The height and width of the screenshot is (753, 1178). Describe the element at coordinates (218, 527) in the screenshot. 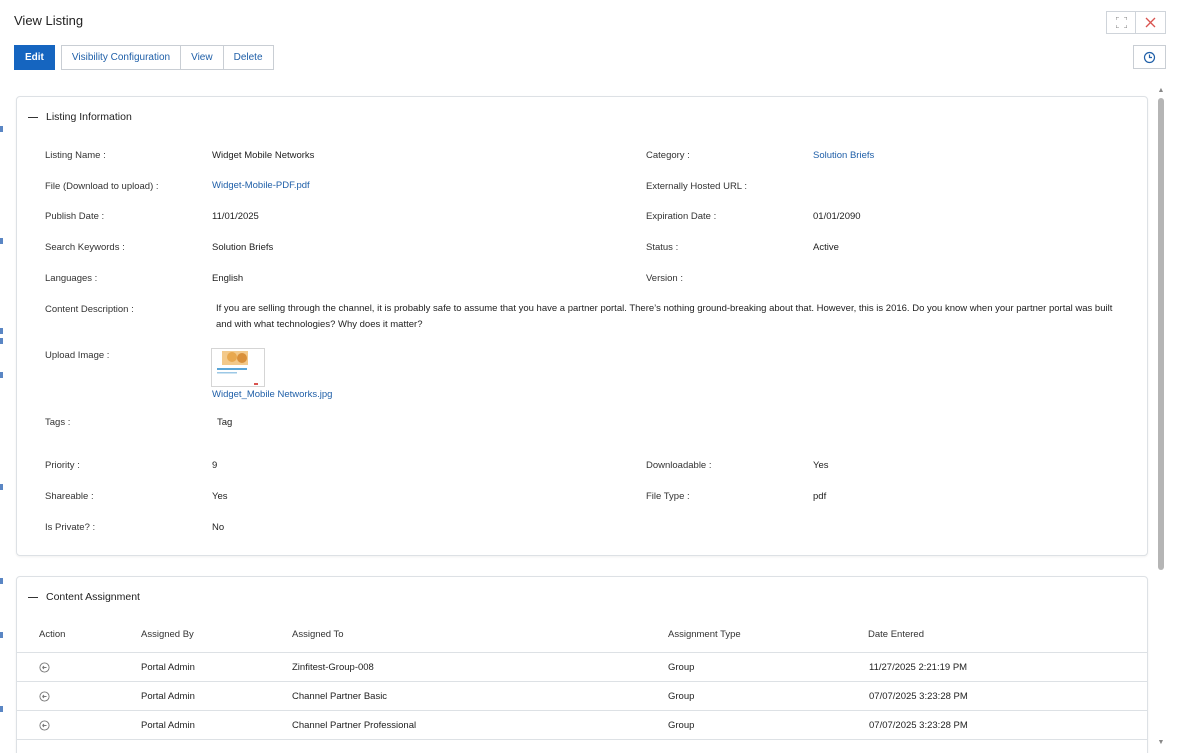

I see `is-private-value: No` at that location.